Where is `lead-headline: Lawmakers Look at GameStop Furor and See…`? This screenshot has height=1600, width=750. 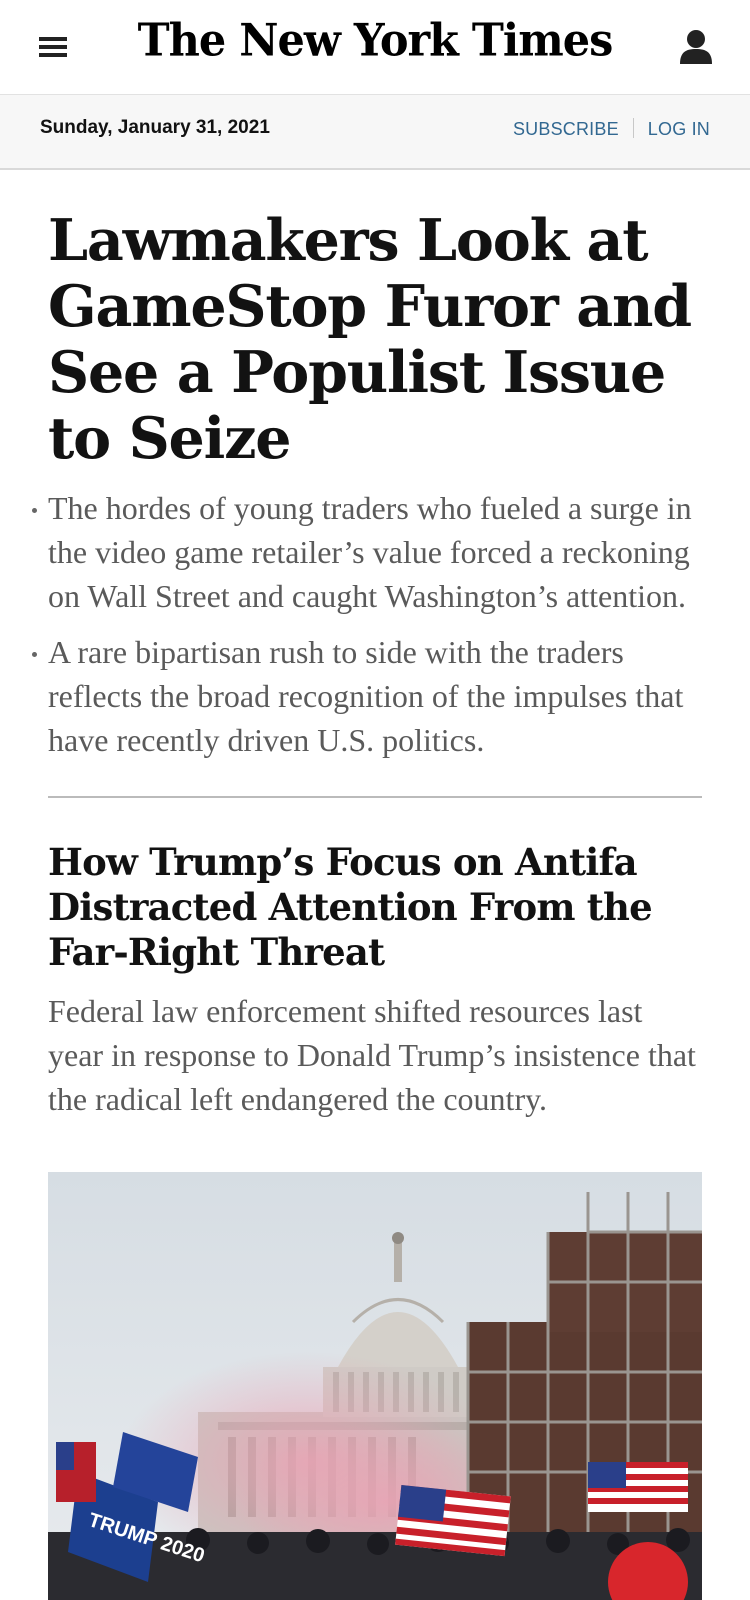 lead-headline: Lawmakers Look at GameStop Furor and See… is located at coordinates (375, 340).